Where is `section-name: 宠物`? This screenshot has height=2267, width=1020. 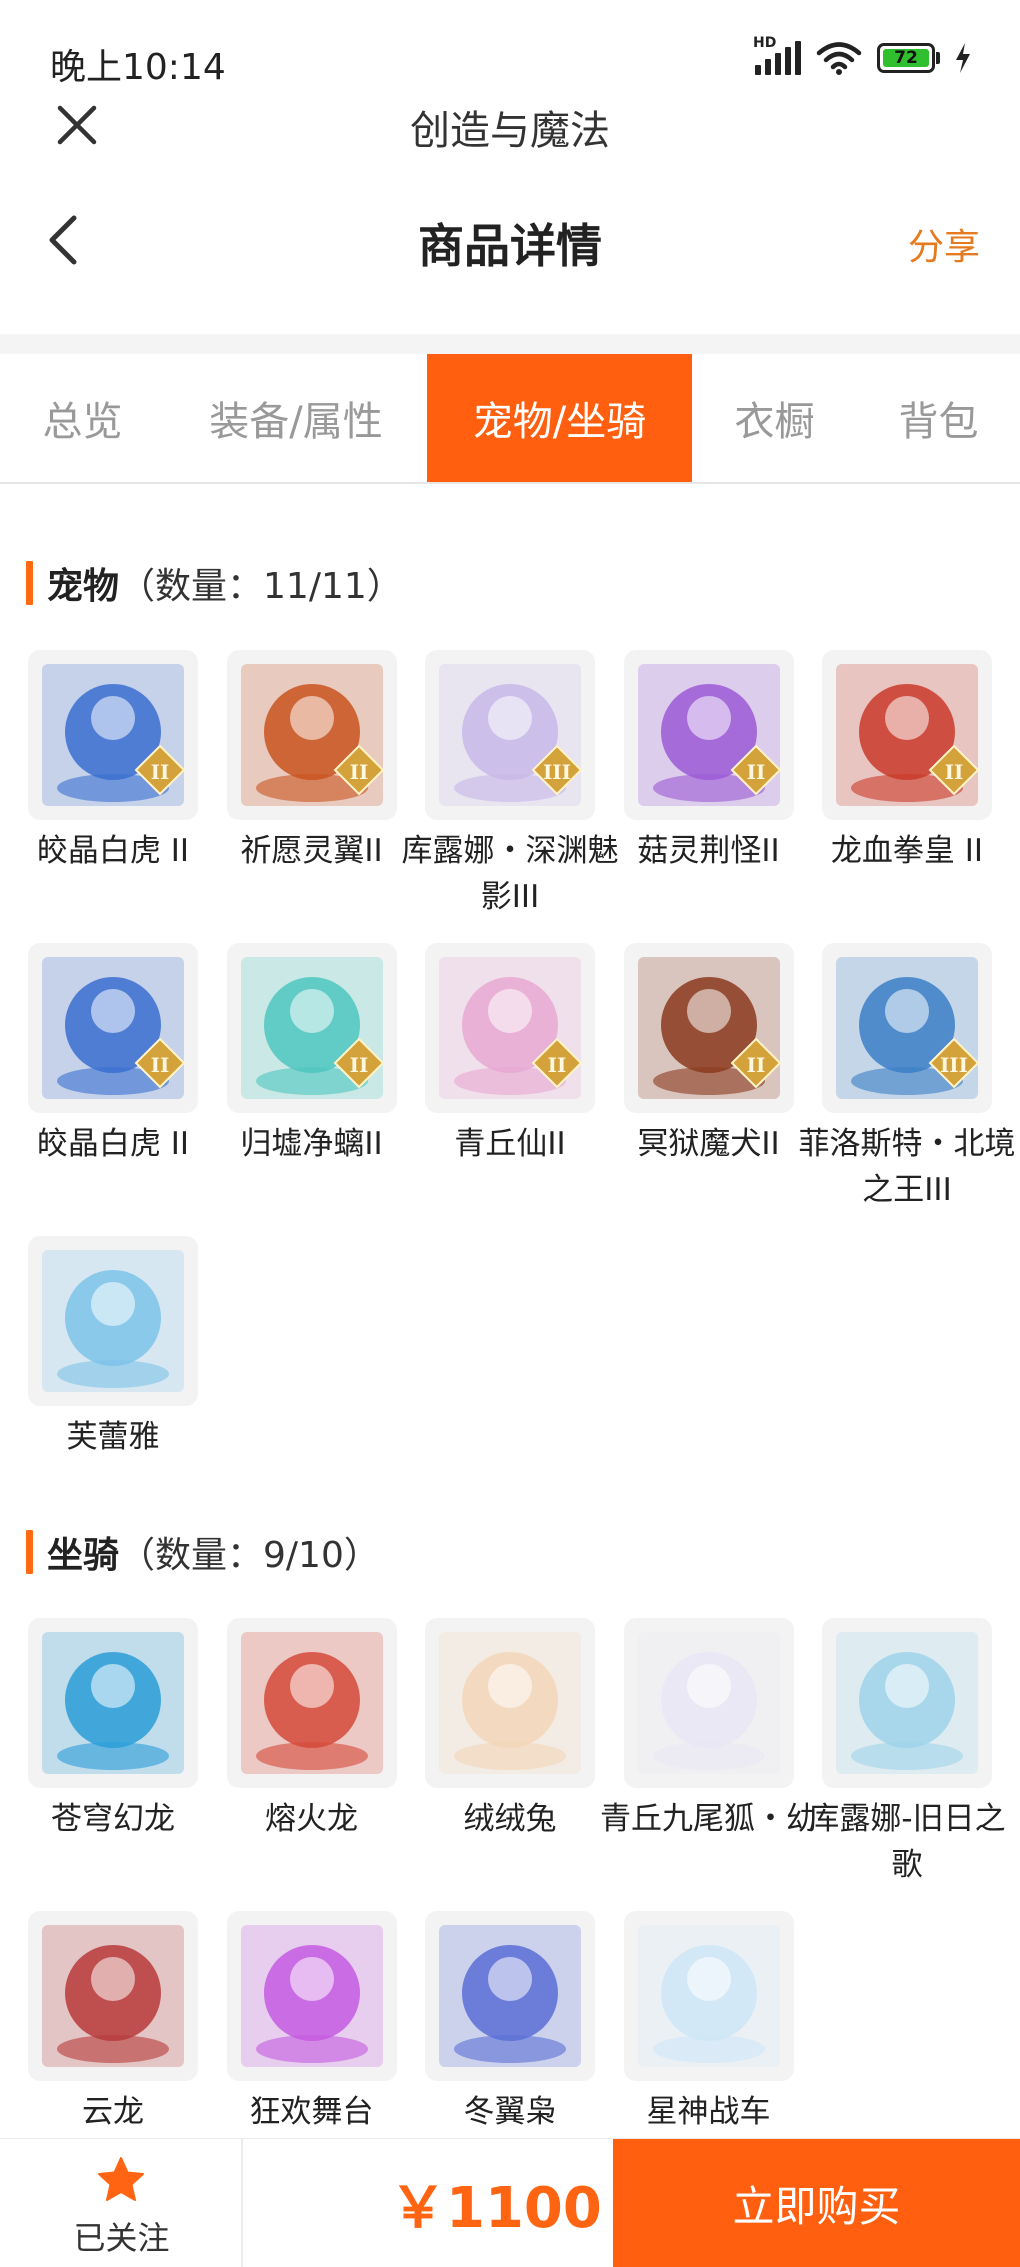
section-name: 宠物 is located at coordinates (83, 586).